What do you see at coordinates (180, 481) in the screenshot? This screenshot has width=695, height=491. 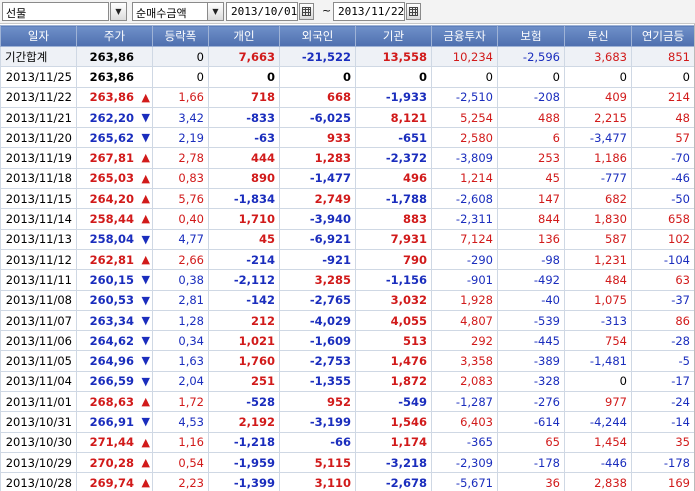 I see `cell-change: 2,23` at bounding box center [180, 481].